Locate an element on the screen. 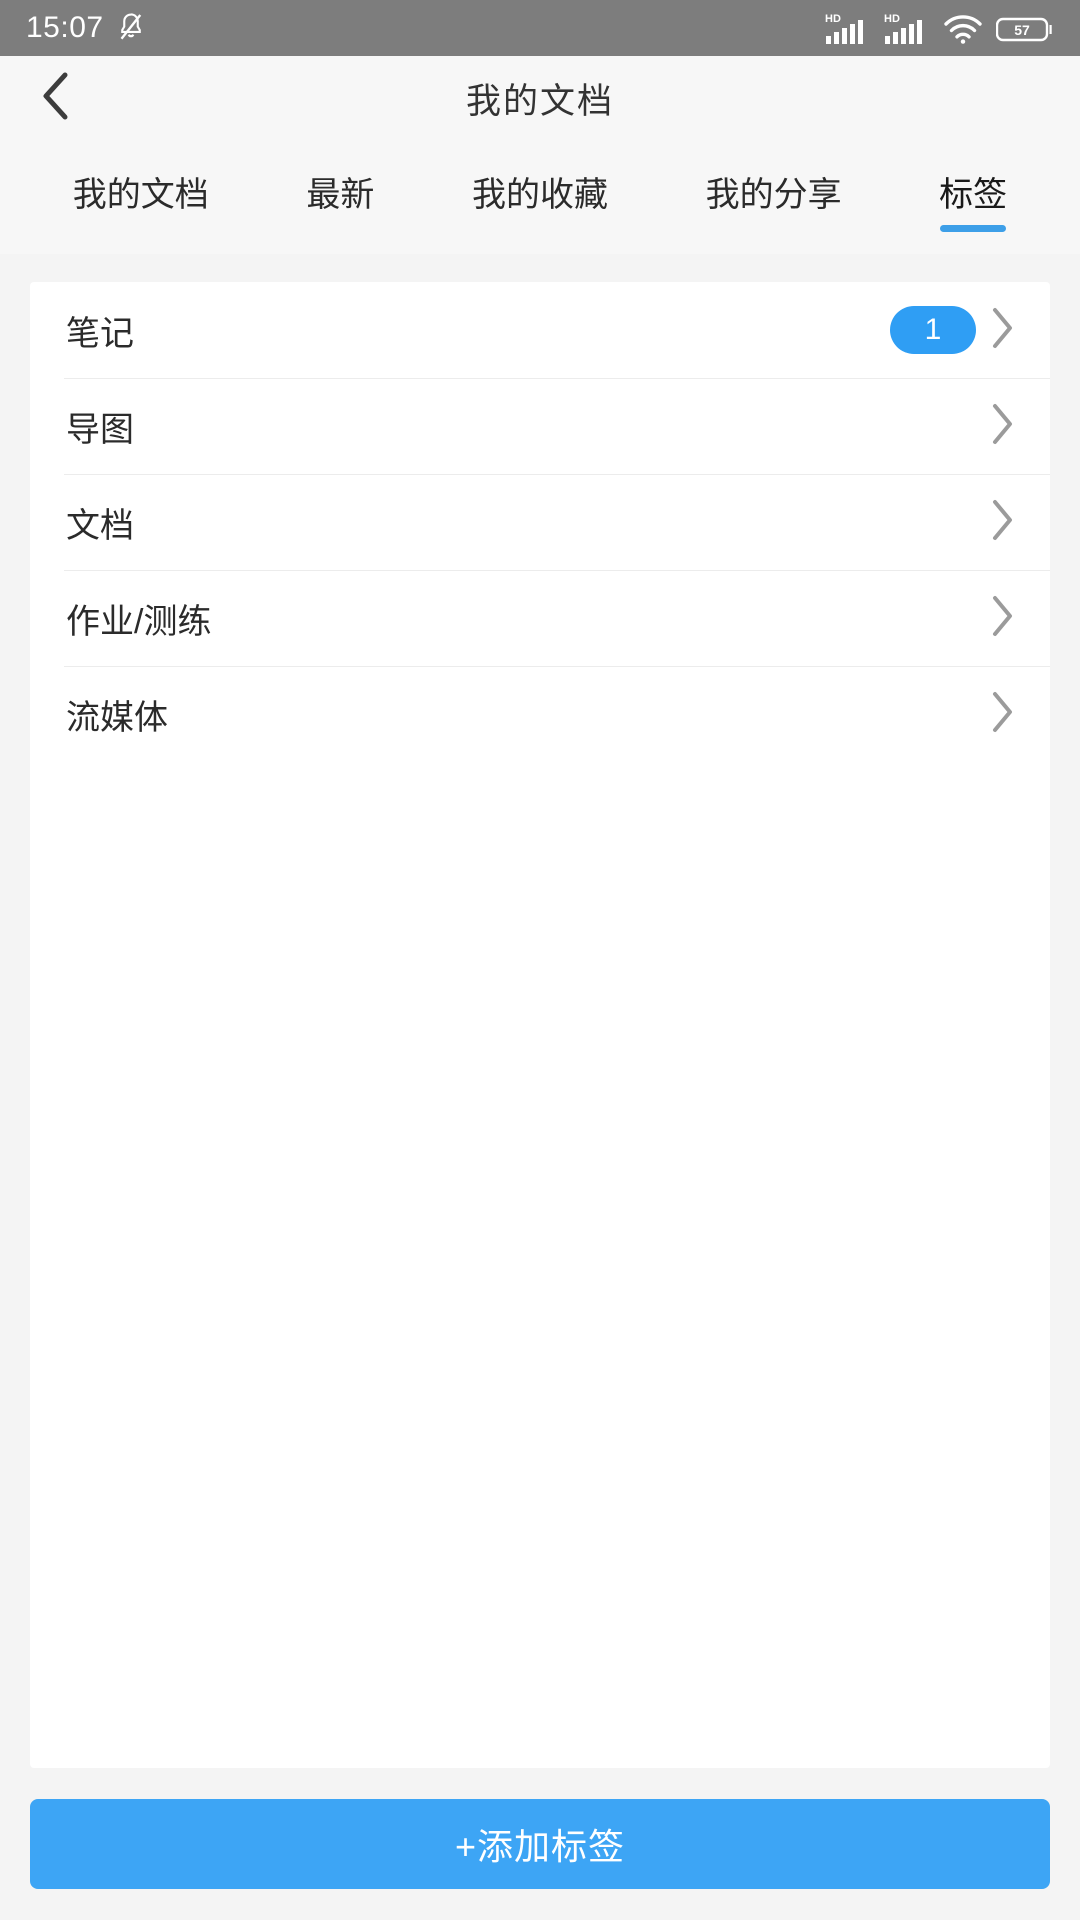 The image size is (1080, 1920). list-item: 流媒体 is located at coordinates (540, 714).